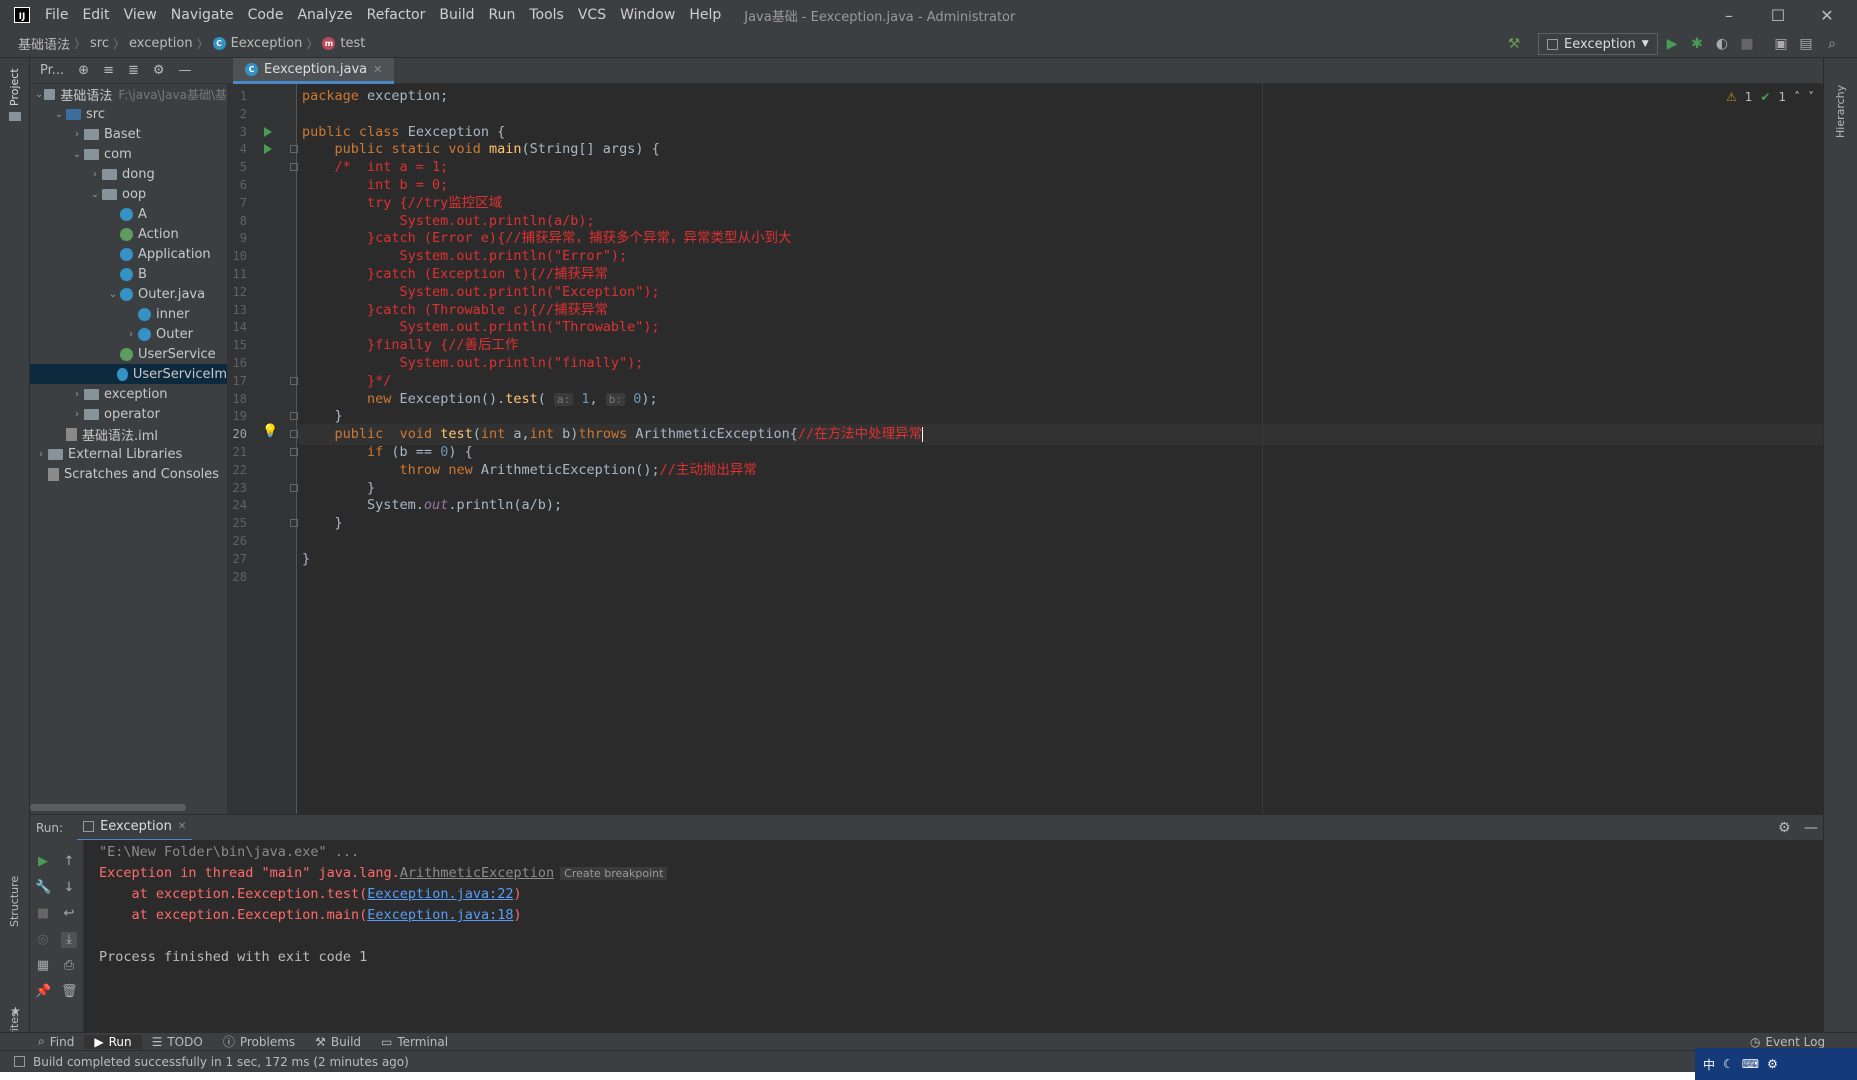 The width and height of the screenshot is (1857, 1080). I want to click on layout-icon: ▦, so click(43, 966).